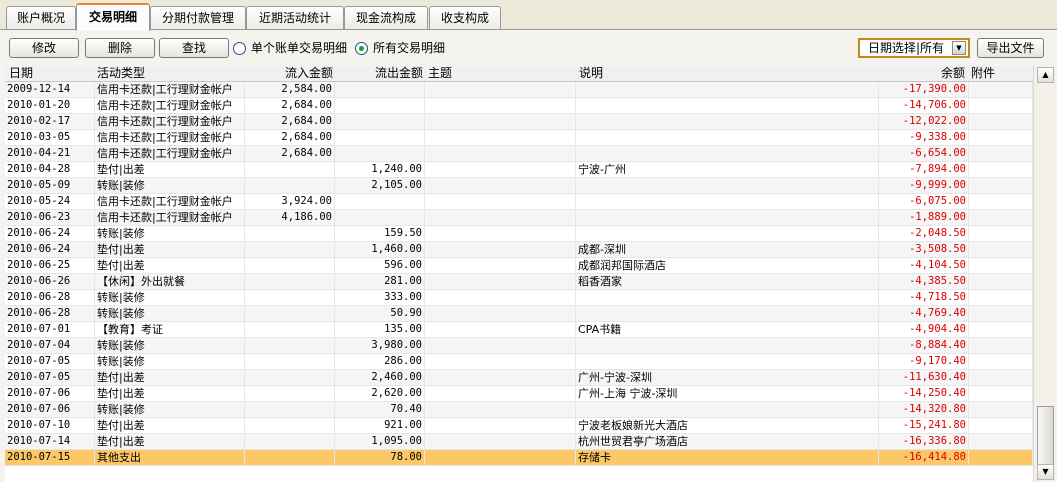  Describe the element at coordinates (923, 74) in the screenshot. I see `col-header-balance: 余额` at that location.